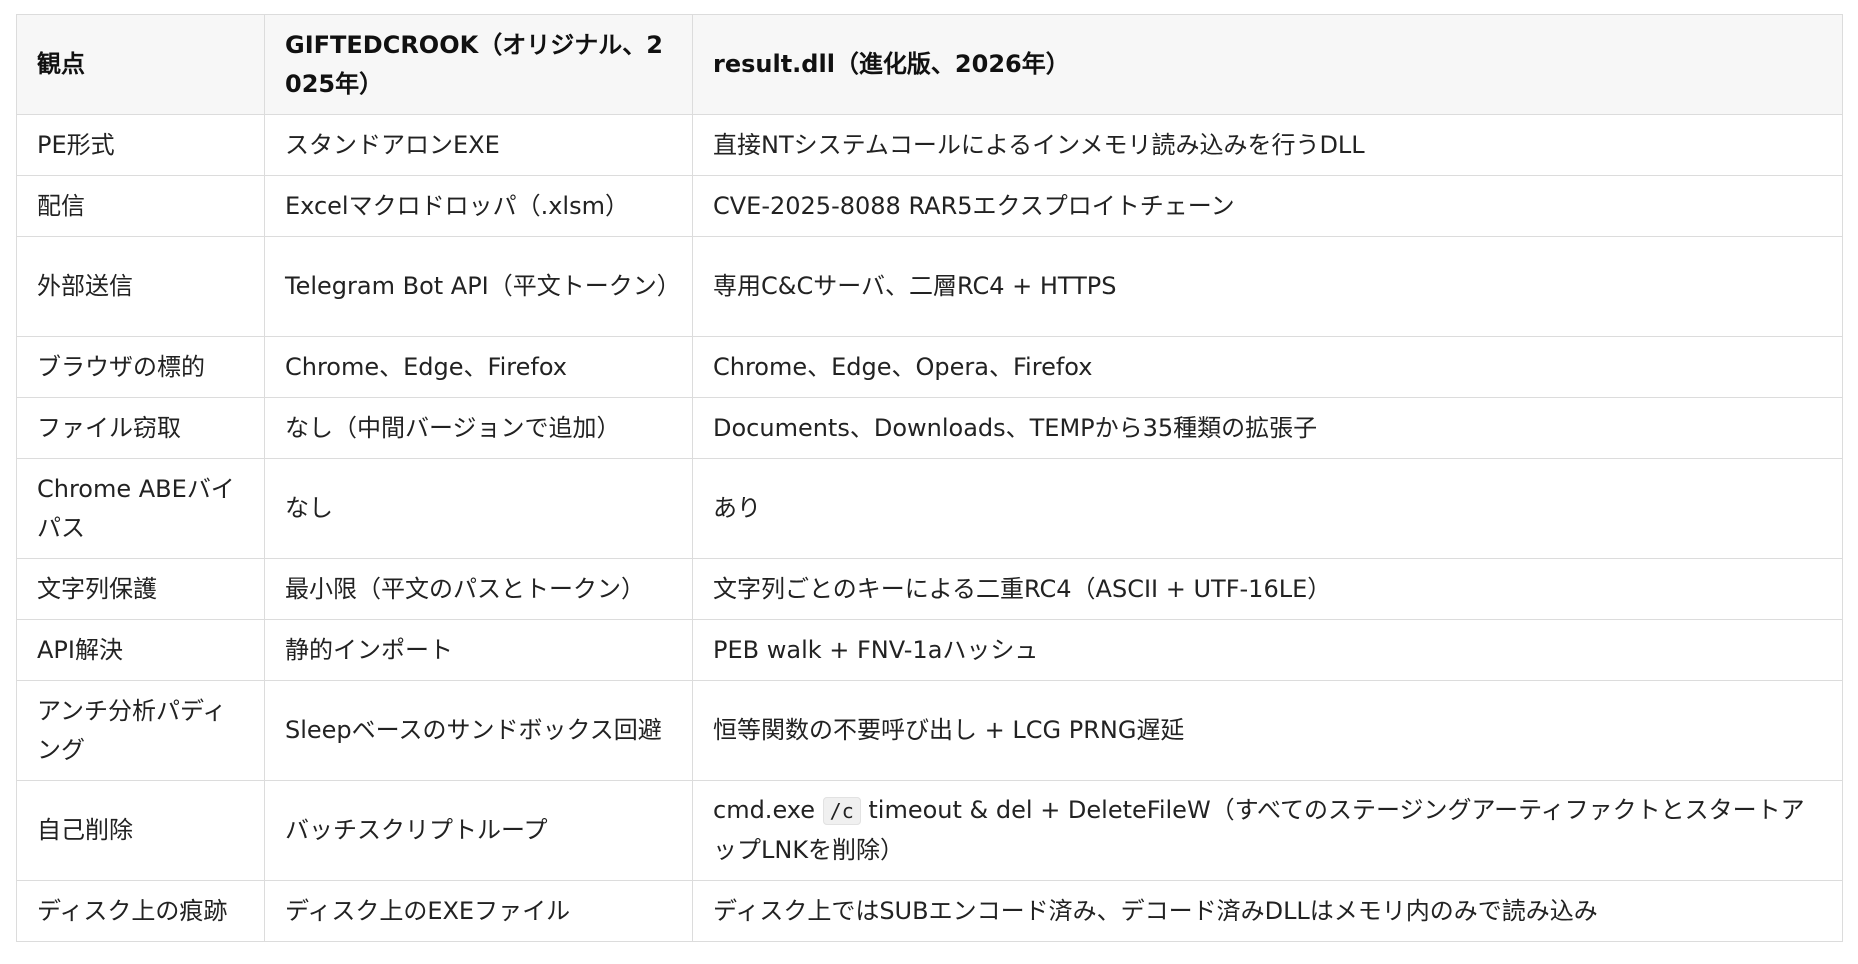 This screenshot has height=964, width=1858. I want to click on cell-evolved: 恒等関数の不要呼び出し + LCG PRNG遅延, so click(1267, 730).